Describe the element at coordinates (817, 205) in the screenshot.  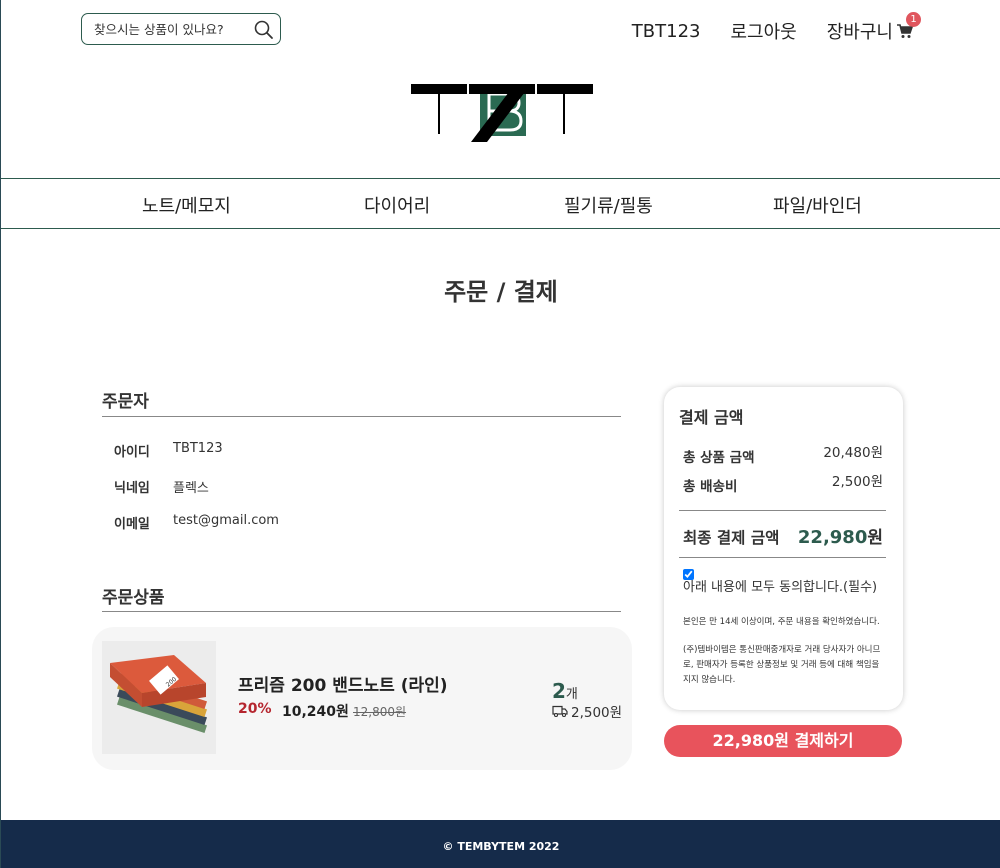
I see `nav-item-files: 파일/바인더` at that location.